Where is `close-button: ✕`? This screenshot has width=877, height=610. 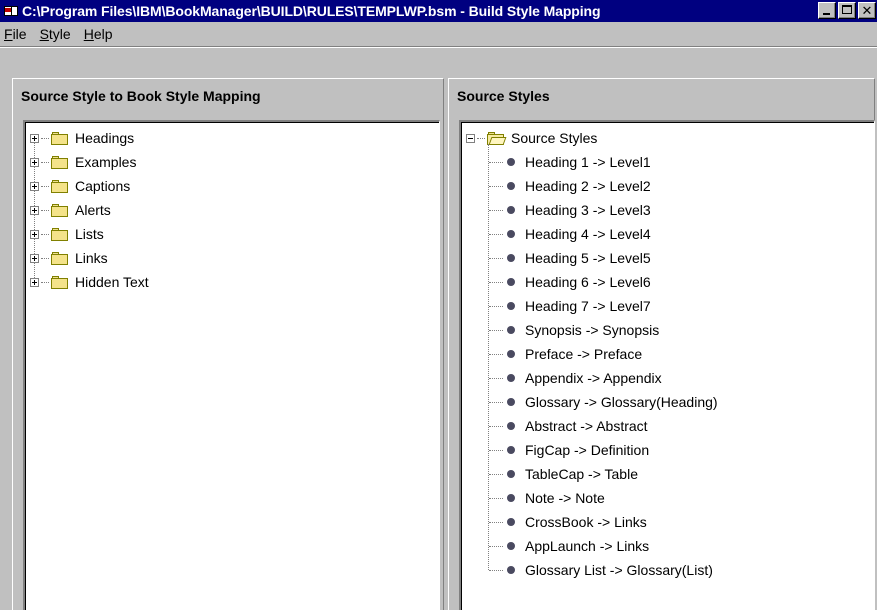
close-button: ✕ is located at coordinates (867, 10).